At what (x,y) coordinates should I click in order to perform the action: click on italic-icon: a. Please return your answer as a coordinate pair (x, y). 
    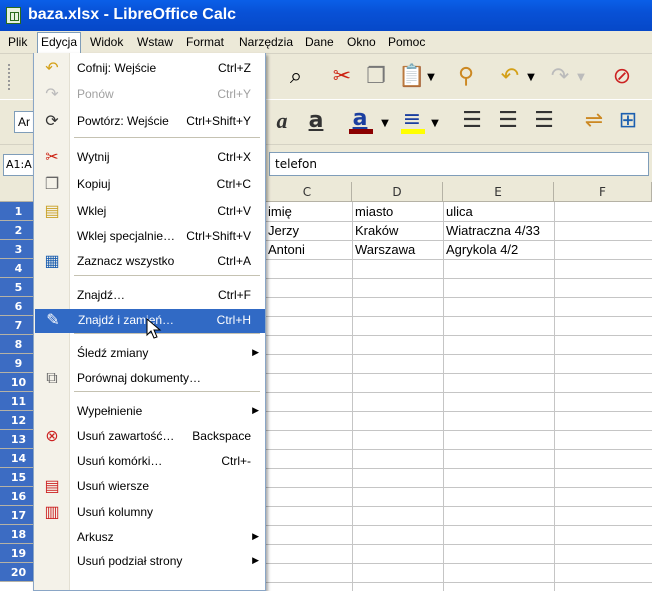
    Looking at the image, I should click on (282, 121).